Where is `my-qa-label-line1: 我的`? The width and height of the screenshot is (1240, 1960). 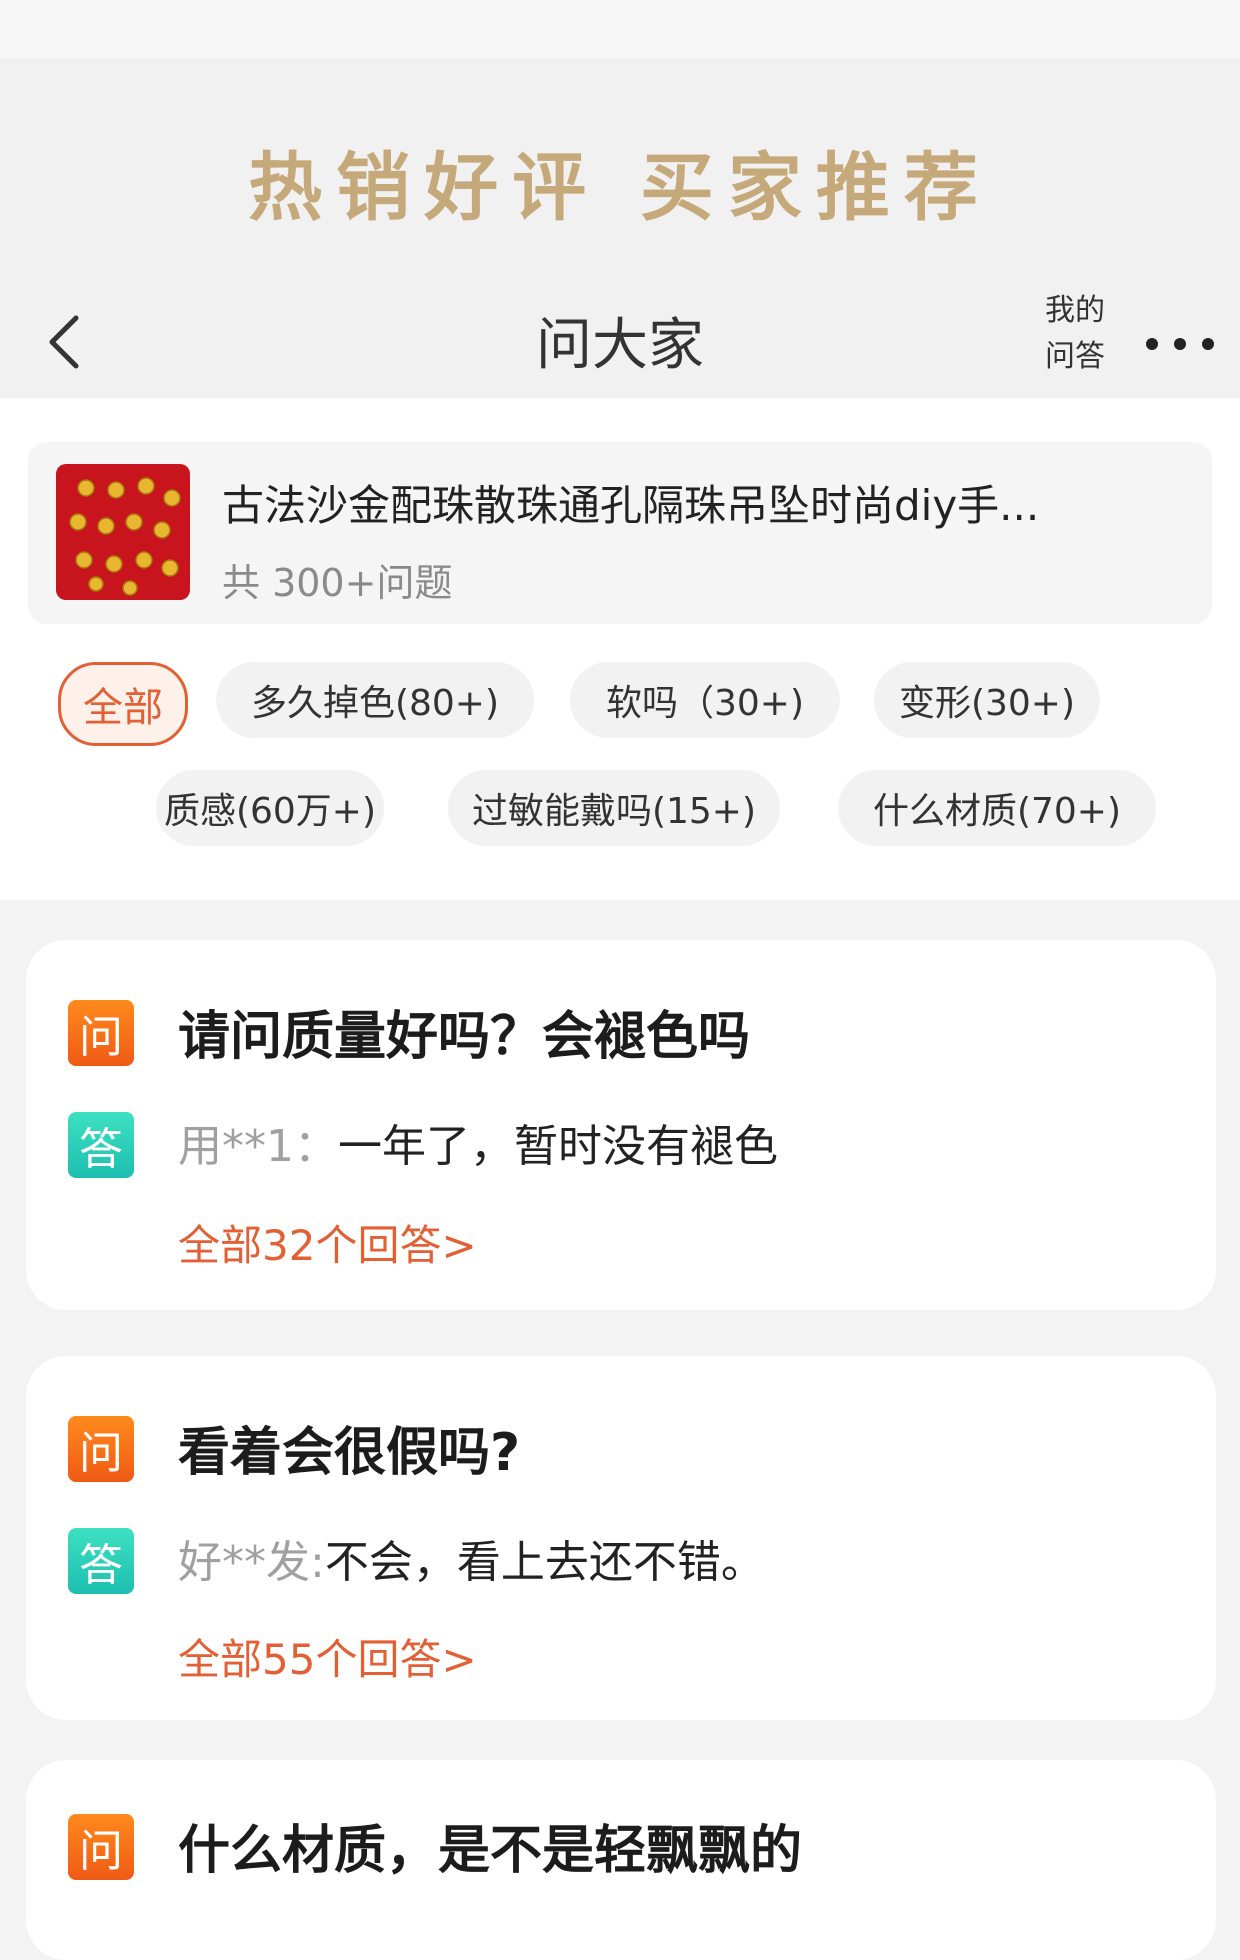
my-qa-label-line1: 我的 is located at coordinates (1075, 310).